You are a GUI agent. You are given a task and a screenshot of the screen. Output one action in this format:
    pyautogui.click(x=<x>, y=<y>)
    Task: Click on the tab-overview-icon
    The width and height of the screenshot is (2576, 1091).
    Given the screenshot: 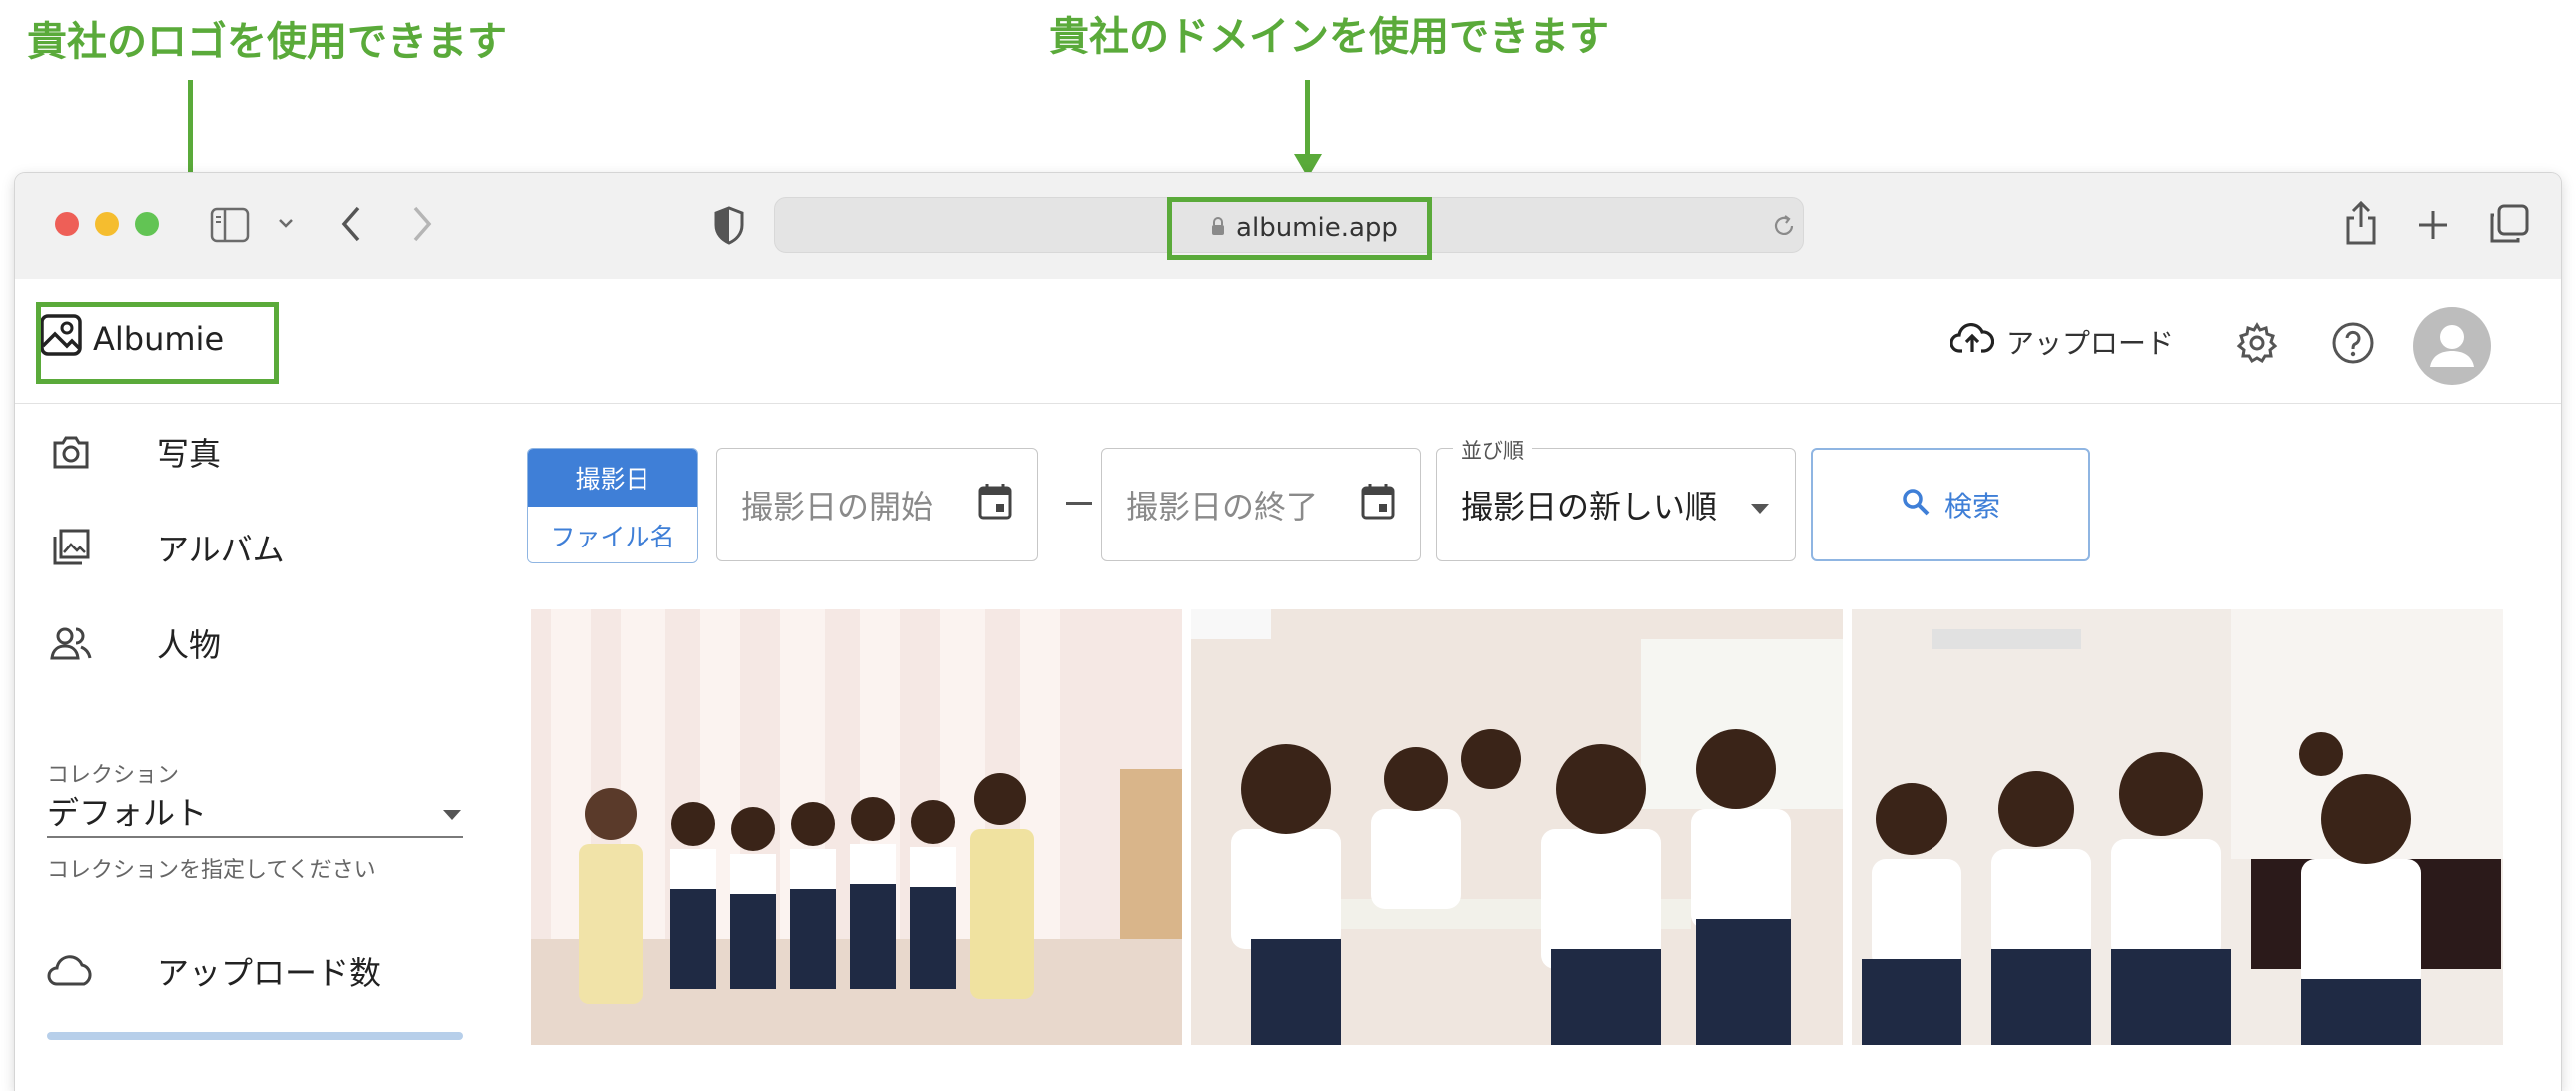 What is the action you would take?
    pyautogui.click(x=2509, y=226)
    